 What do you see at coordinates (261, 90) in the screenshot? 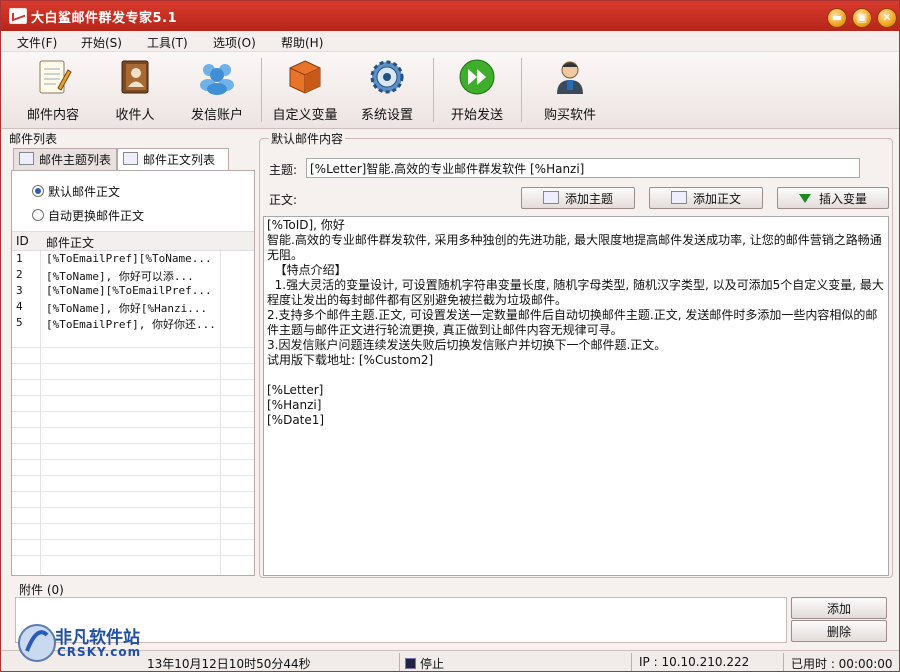
I see `toolbar-separator` at bounding box center [261, 90].